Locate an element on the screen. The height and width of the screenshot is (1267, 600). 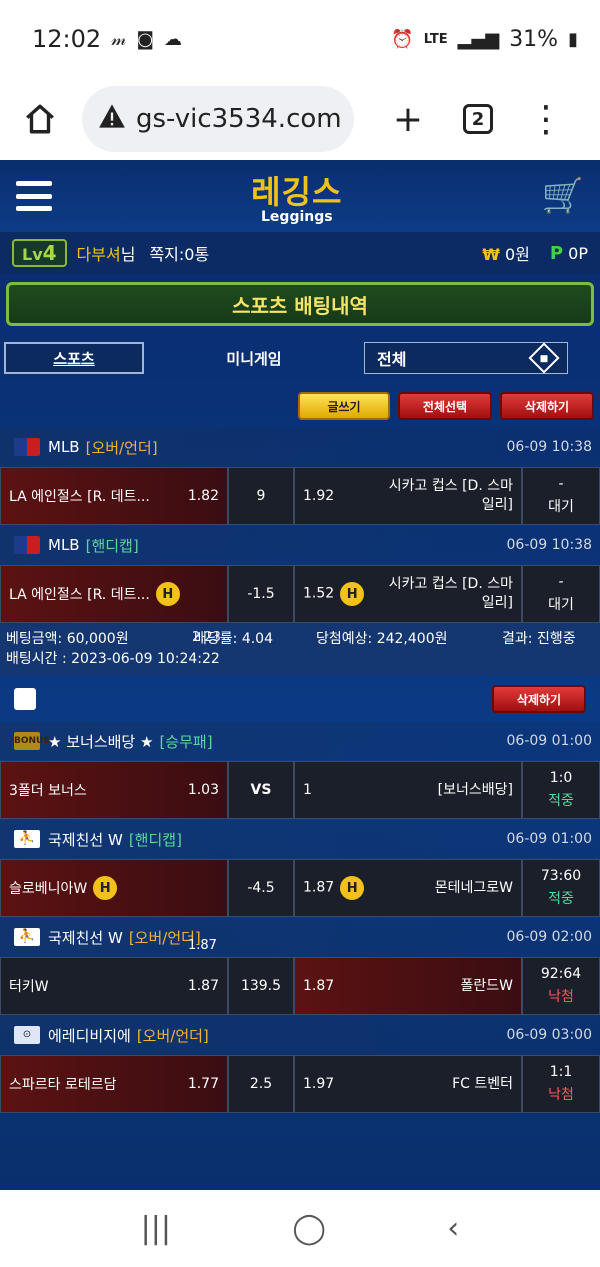
home-cell: 터키W 1.87 is located at coordinates (114, 986).